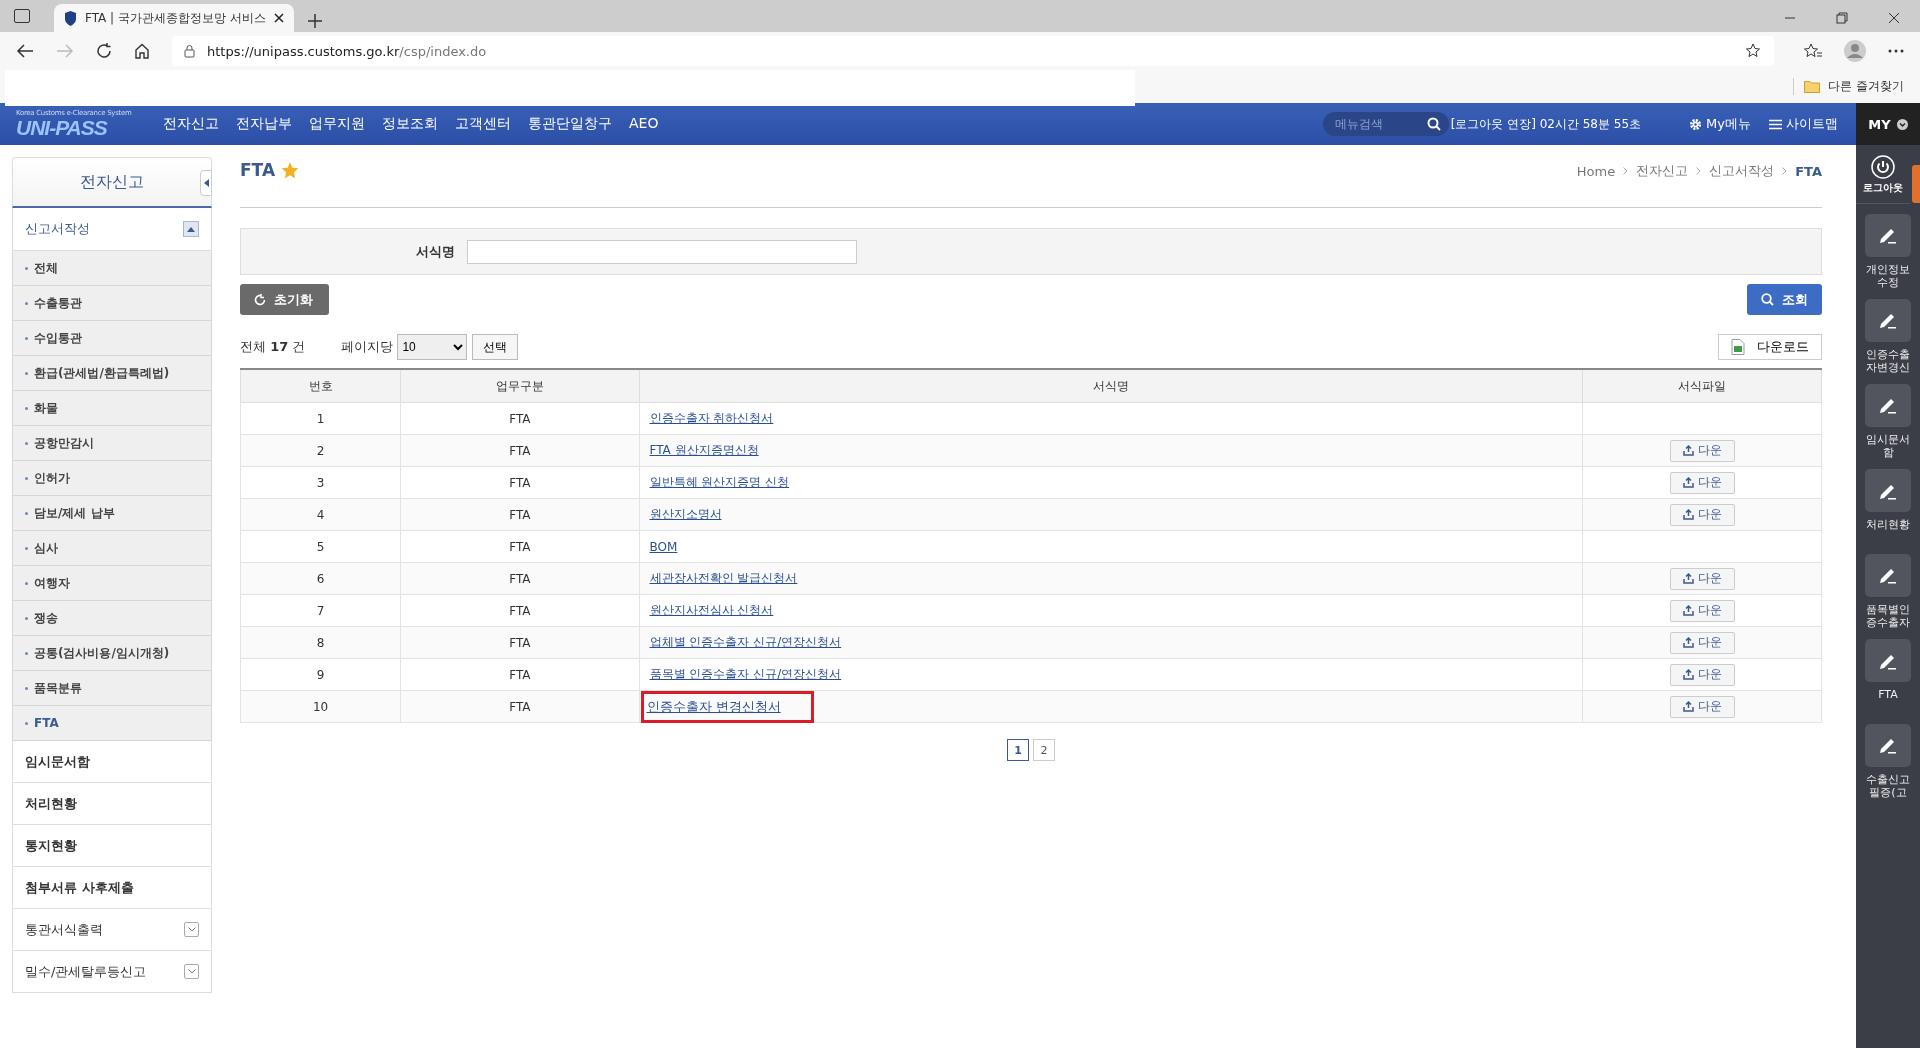 This screenshot has height=1048, width=1920. I want to click on sidebar-item: 인허가, so click(112, 478).